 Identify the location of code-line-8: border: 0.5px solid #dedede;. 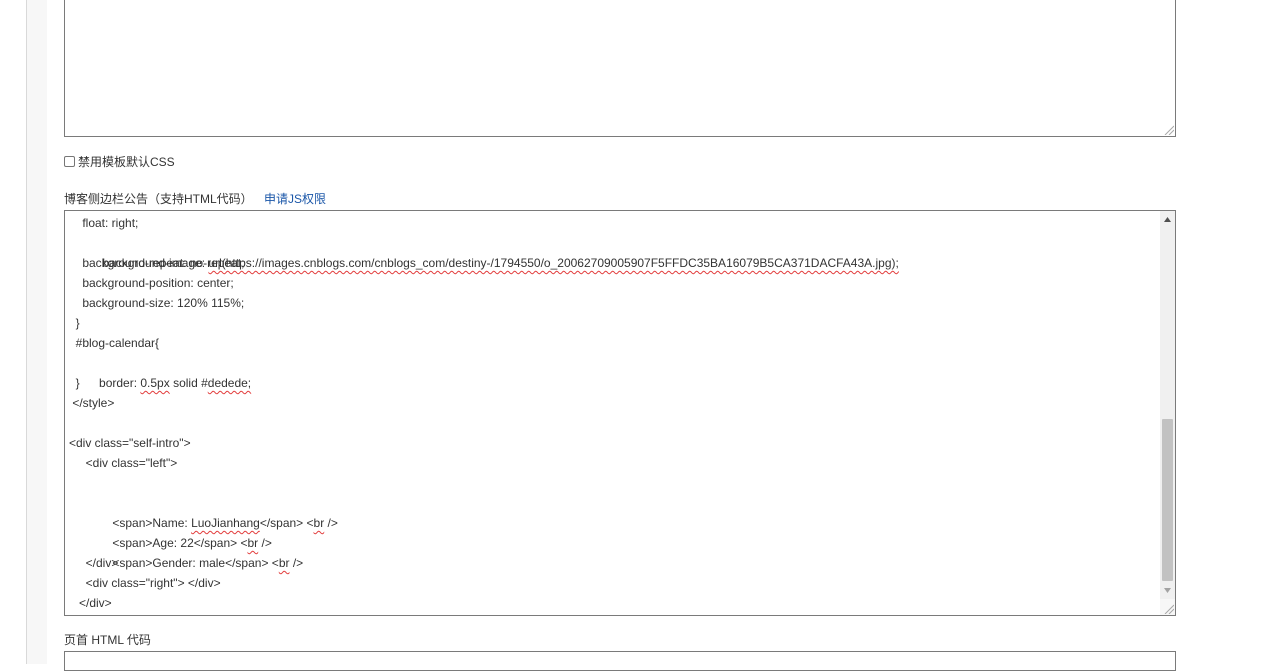
(614, 371).